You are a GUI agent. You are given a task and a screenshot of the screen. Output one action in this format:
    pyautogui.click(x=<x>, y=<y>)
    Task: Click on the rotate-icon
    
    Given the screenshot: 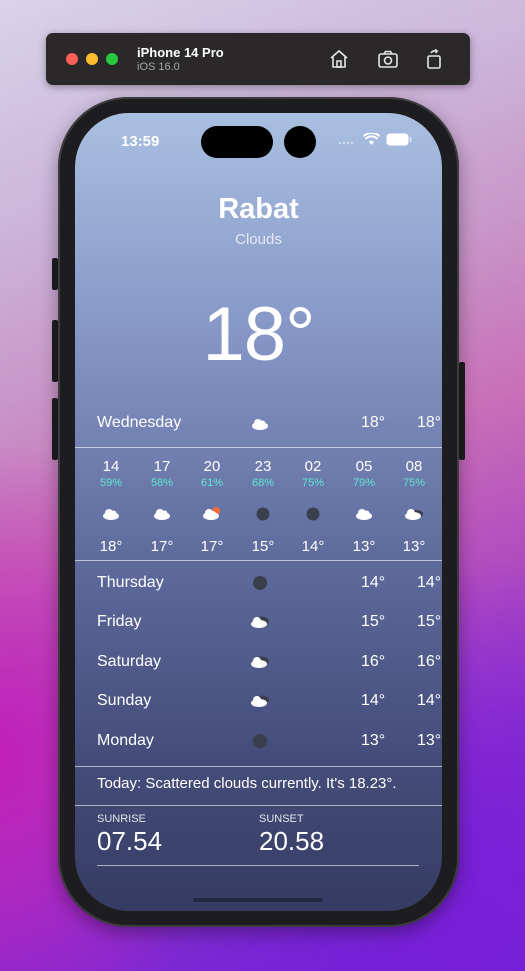 What is the action you would take?
    pyautogui.click(x=434, y=59)
    